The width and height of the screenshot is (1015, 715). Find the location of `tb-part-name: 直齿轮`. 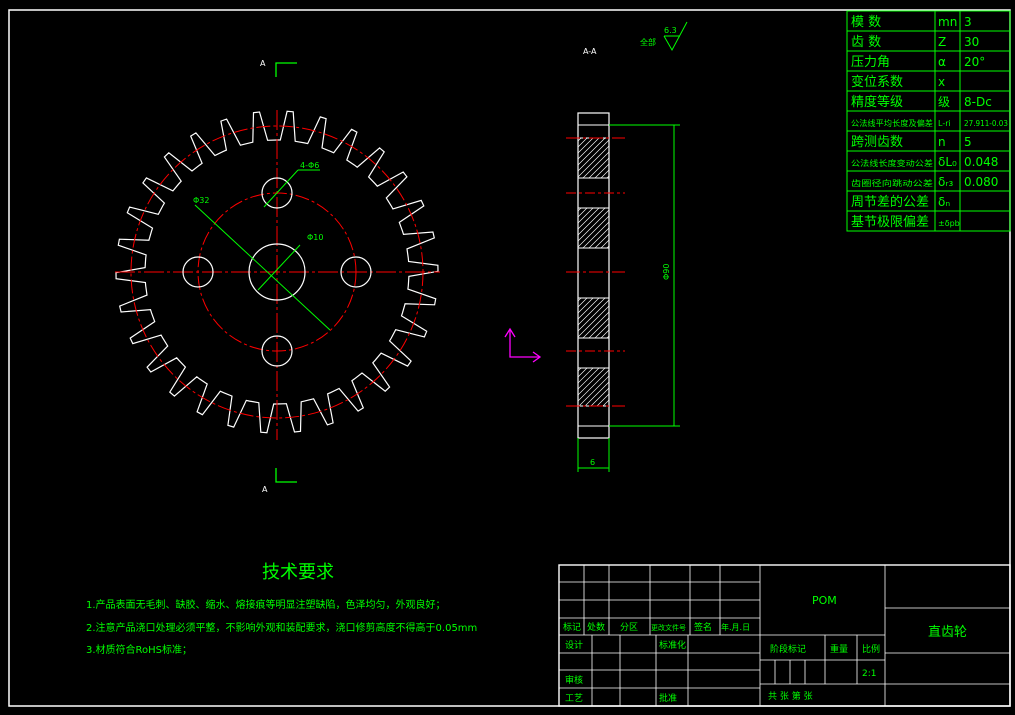

tb-part-name: 直齿轮 is located at coordinates (947, 632).